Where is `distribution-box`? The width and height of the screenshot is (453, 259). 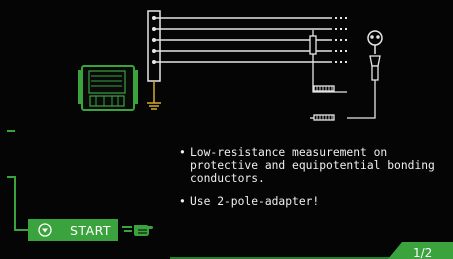
distribution-box is located at coordinates (154, 46).